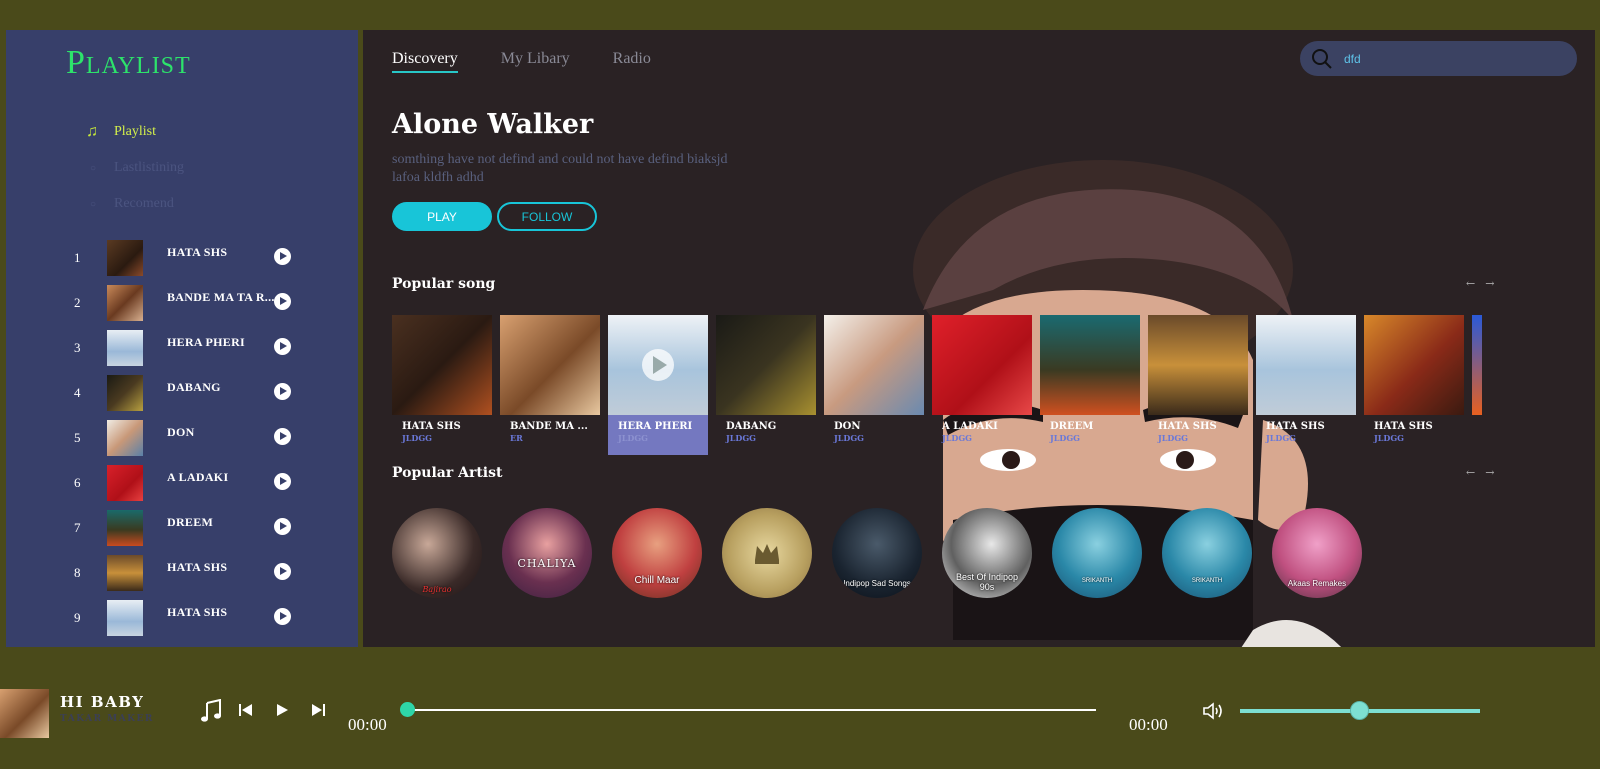 The width and height of the screenshot is (1600, 769). What do you see at coordinates (77, 572) in the screenshot?
I see `song-number: 8` at bounding box center [77, 572].